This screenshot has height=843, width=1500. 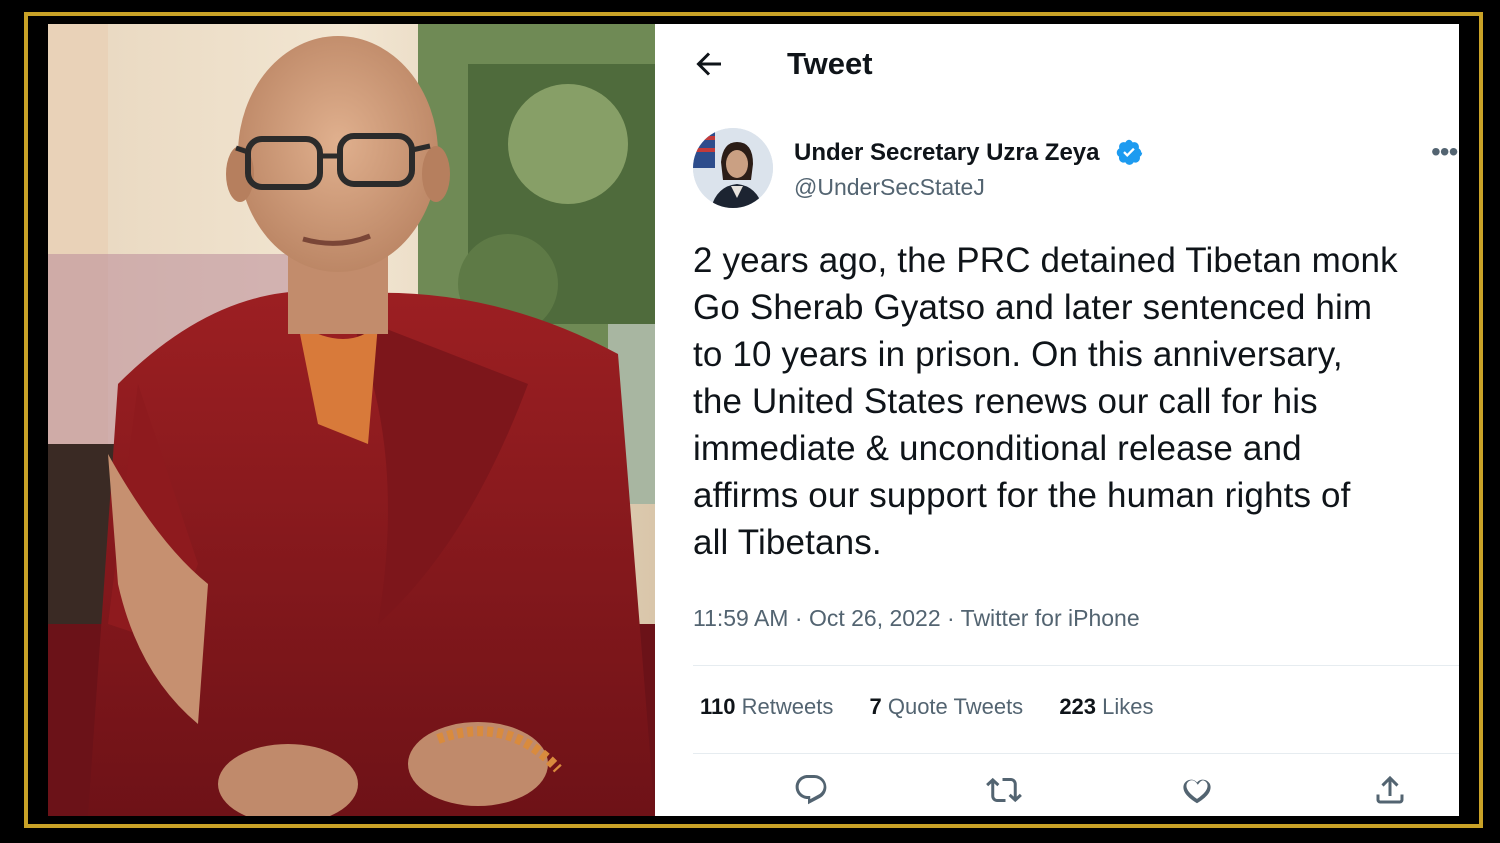 What do you see at coordinates (955, 706) in the screenshot?
I see `quotes-label: Quote Tweets` at bounding box center [955, 706].